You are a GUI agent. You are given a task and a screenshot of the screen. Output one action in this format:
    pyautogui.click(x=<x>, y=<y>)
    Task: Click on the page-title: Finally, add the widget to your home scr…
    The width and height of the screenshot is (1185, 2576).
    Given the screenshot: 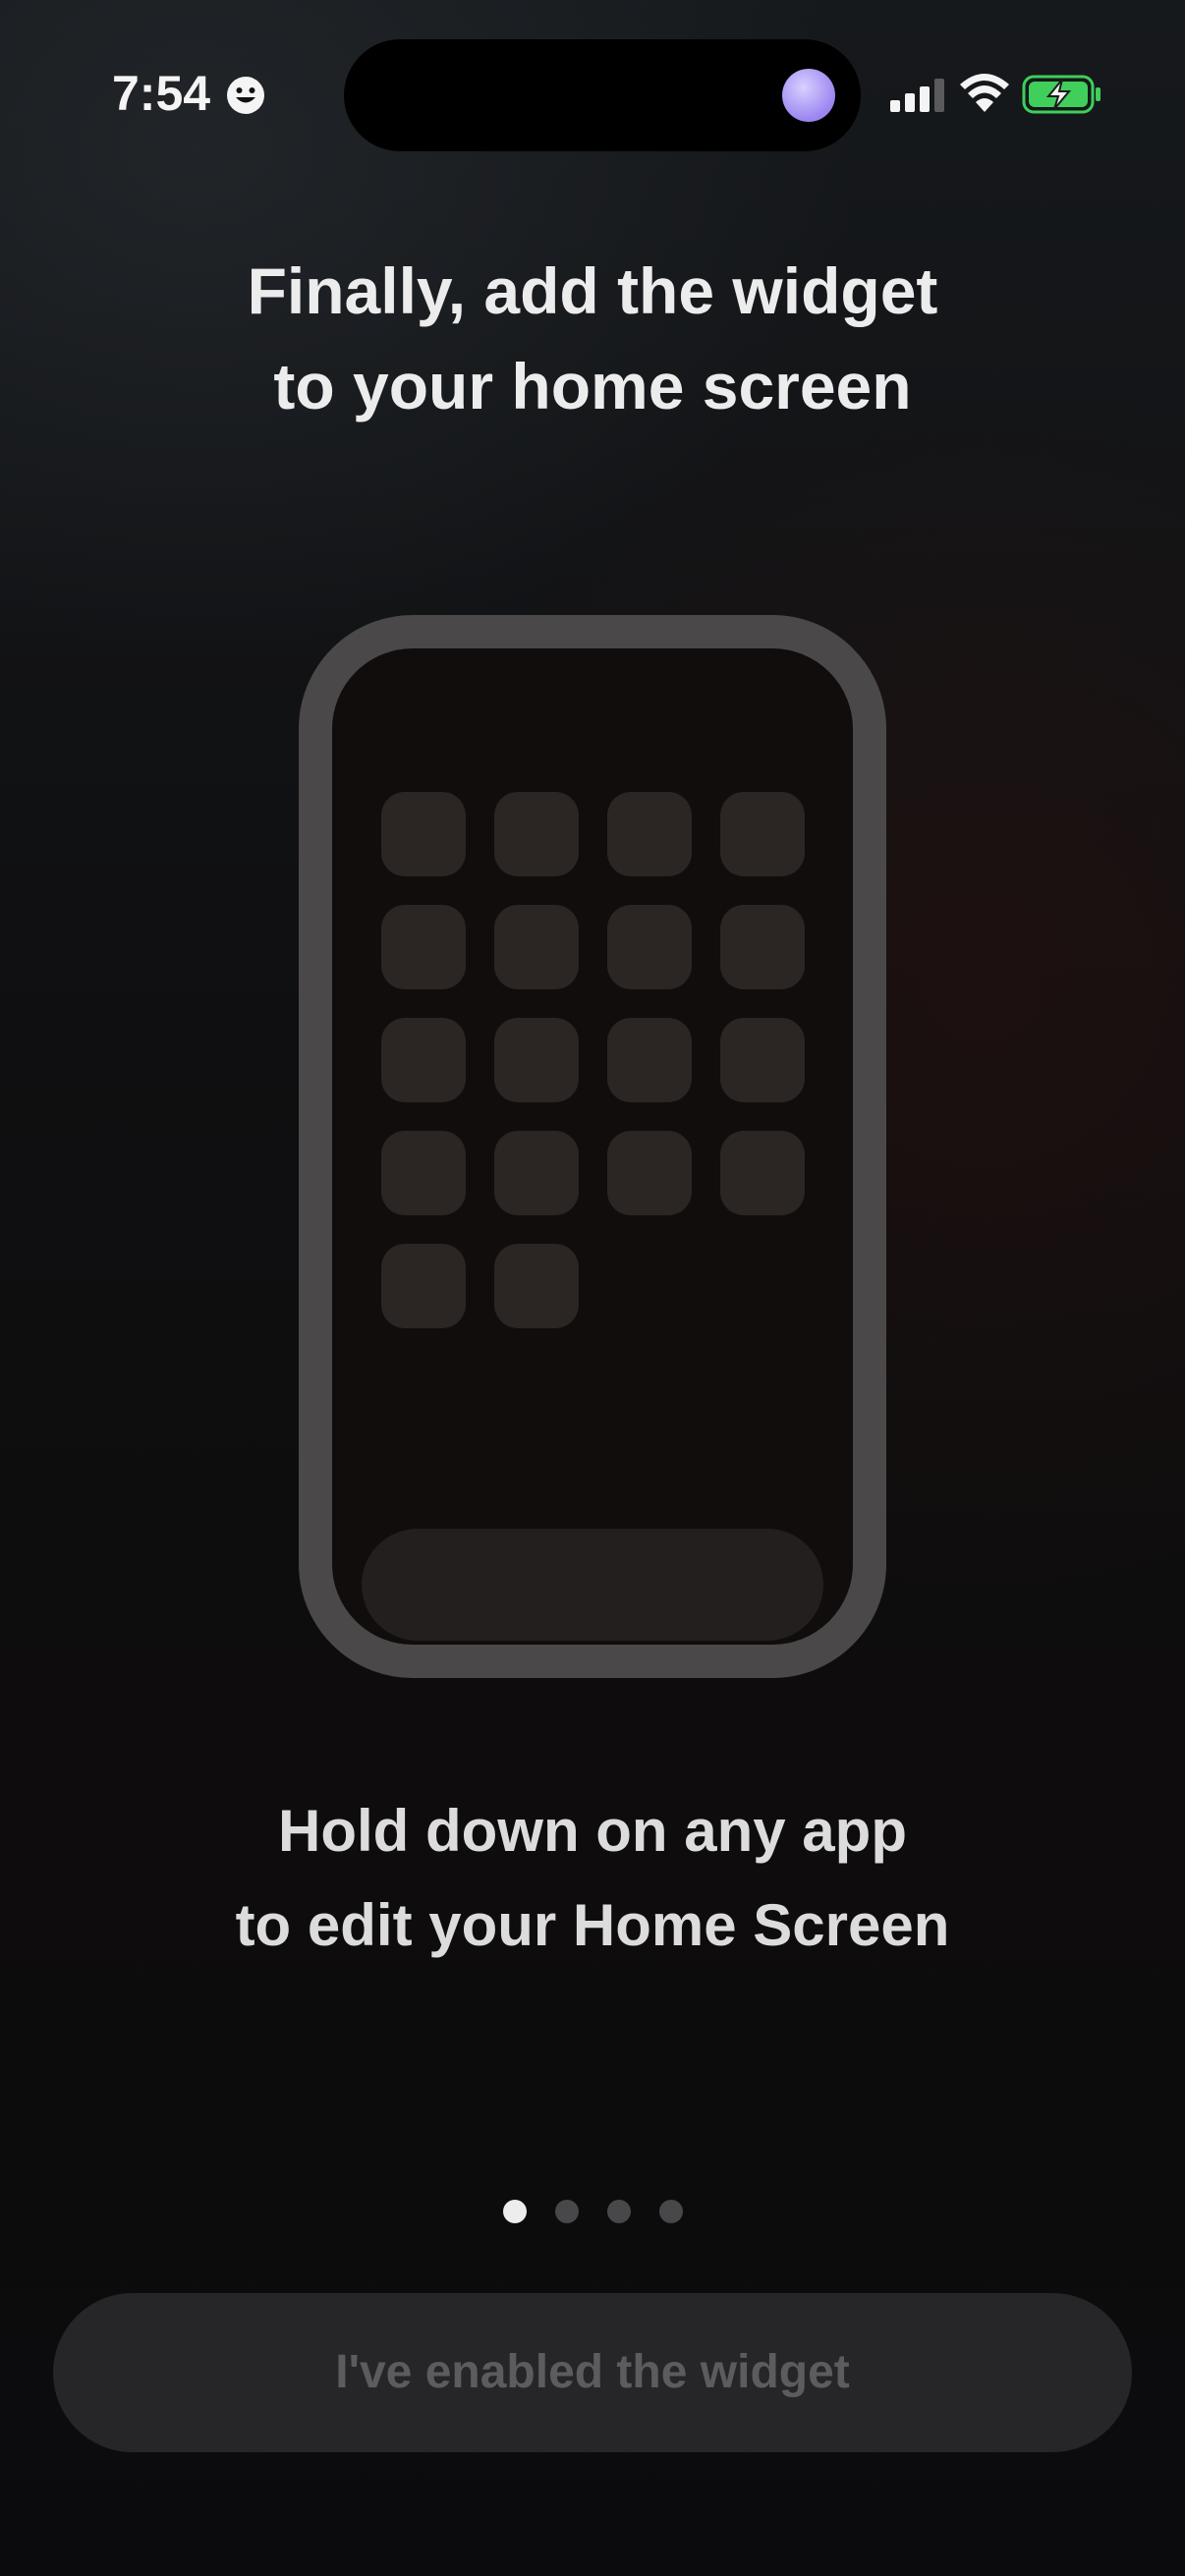 What is the action you would take?
    pyautogui.click(x=592, y=339)
    